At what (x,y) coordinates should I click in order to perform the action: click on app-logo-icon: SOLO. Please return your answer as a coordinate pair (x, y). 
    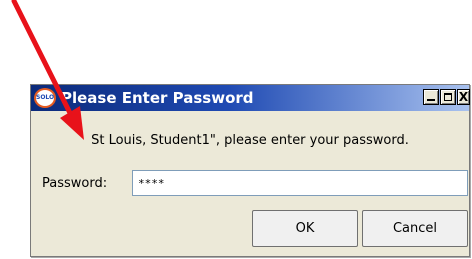
    Looking at the image, I should click on (45, 98).